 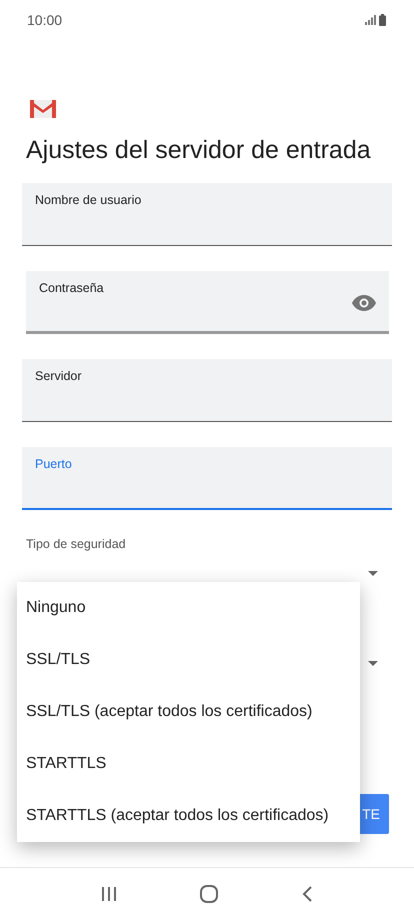 I want to click on input-field: Servidor, so click(x=207, y=390).